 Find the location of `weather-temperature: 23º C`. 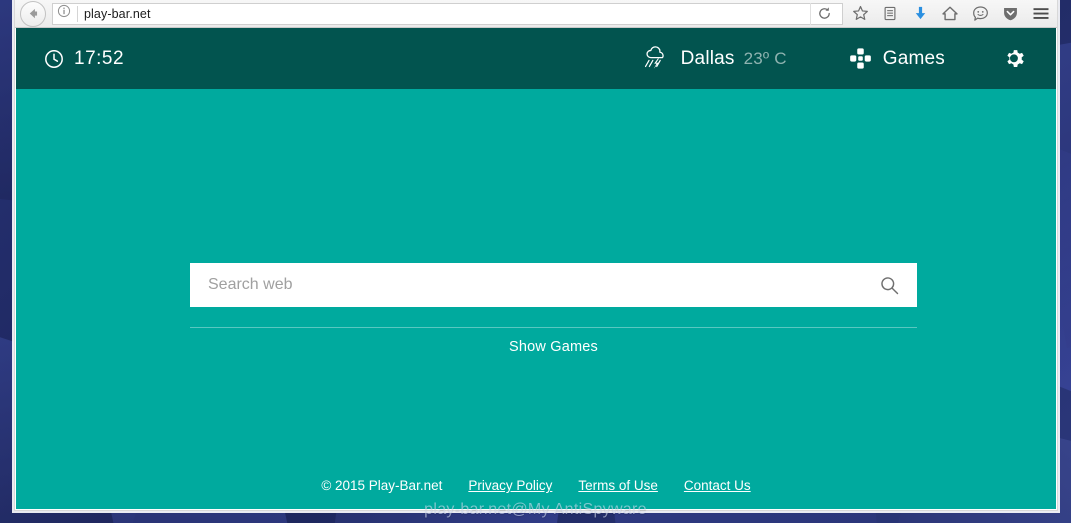

weather-temperature: 23º C is located at coordinates (765, 58).